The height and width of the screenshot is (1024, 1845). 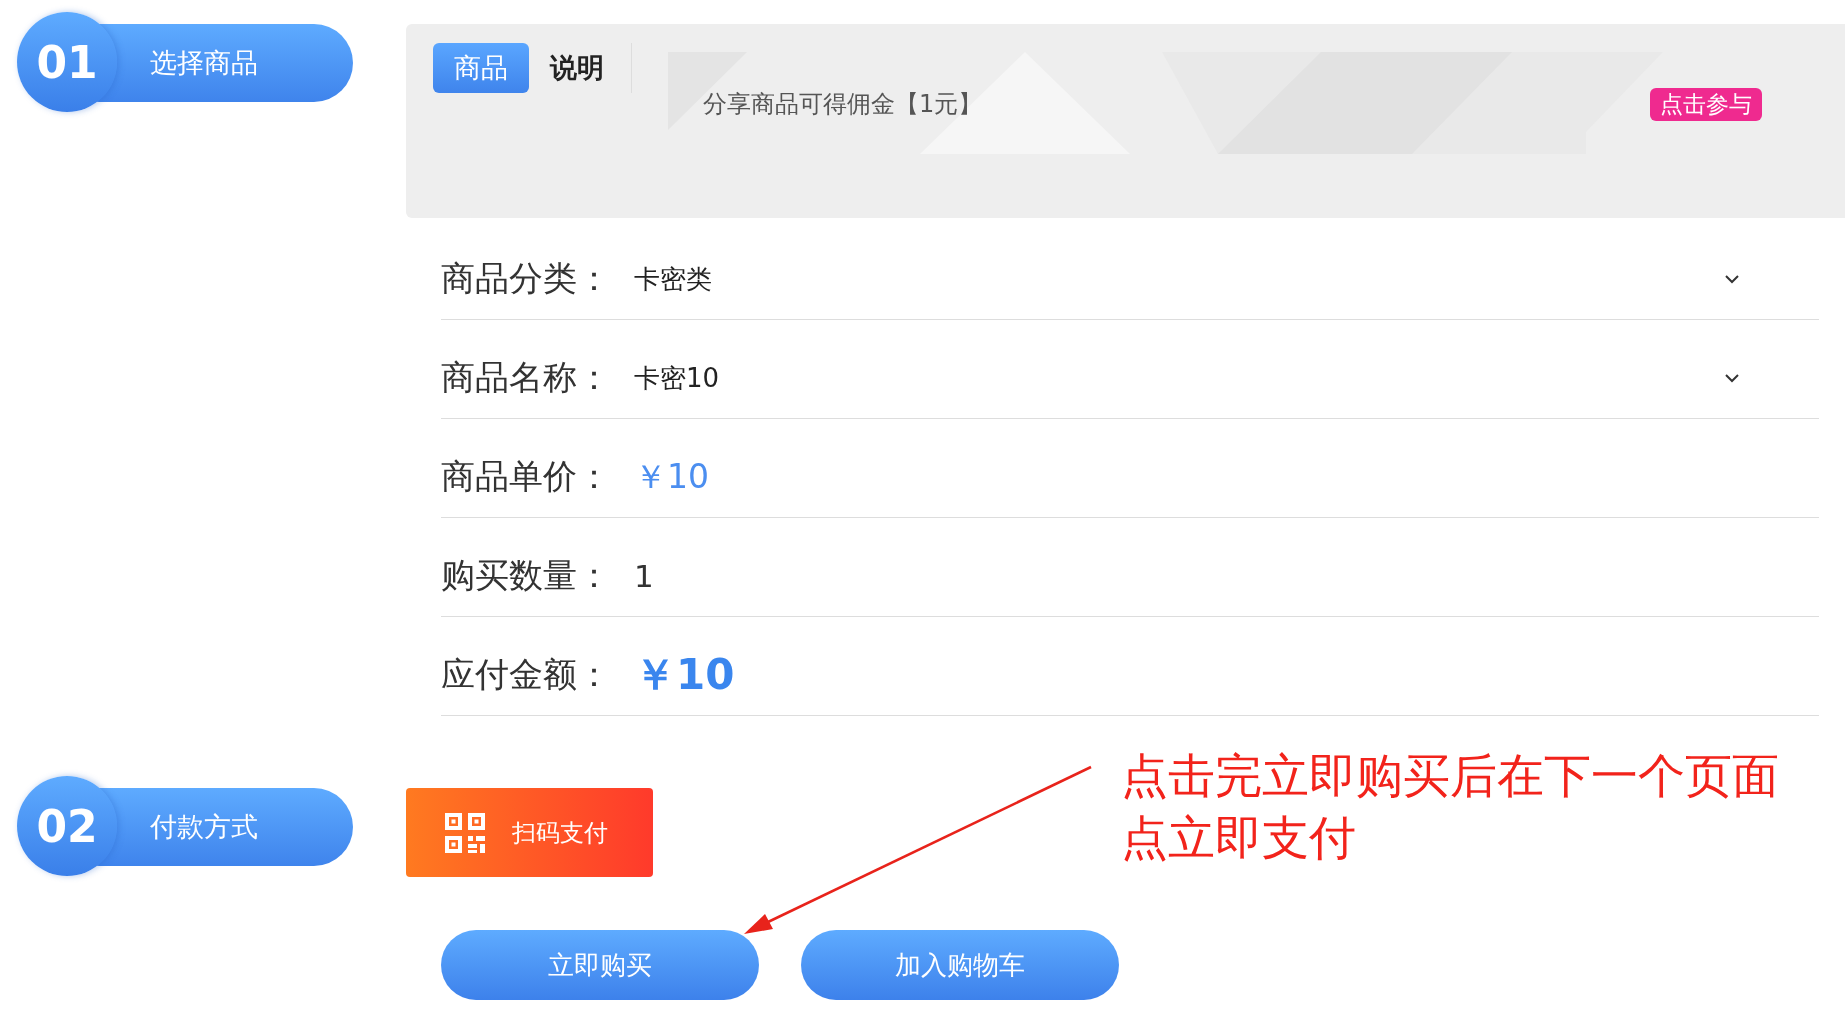 I want to click on step-title: 付款方式, so click(x=204, y=827).